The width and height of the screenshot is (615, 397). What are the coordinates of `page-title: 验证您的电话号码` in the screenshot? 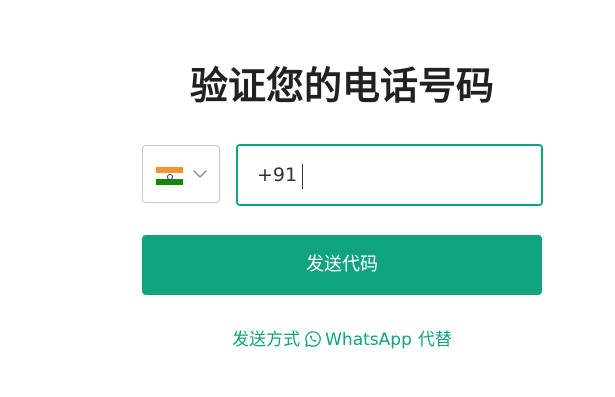 It's located at (341, 86).